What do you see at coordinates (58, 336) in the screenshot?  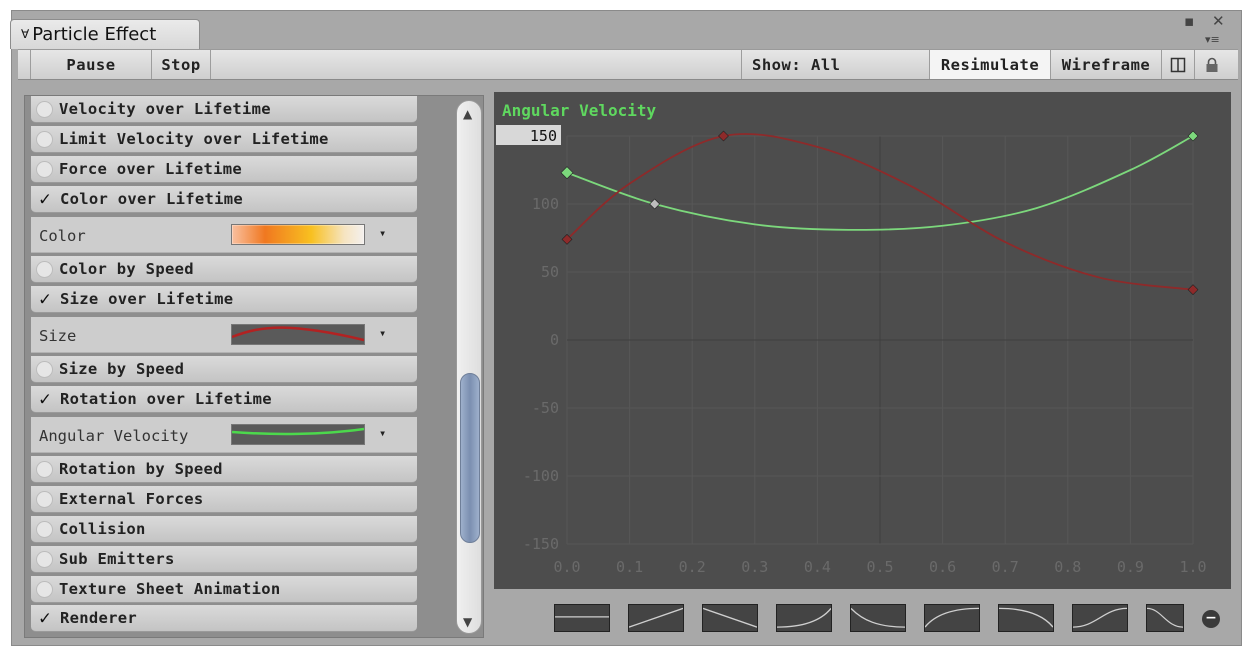 I see `size-label: Size` at bounding box center [58, 336].